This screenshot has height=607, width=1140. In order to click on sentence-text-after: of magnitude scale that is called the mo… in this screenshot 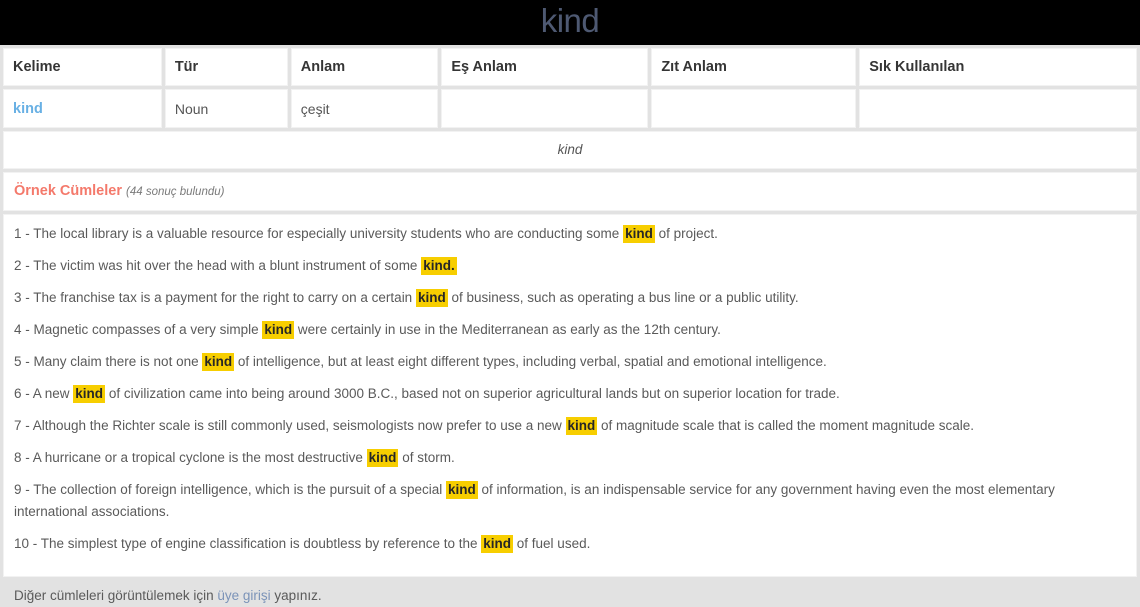, I will do `click(785, 425)`.